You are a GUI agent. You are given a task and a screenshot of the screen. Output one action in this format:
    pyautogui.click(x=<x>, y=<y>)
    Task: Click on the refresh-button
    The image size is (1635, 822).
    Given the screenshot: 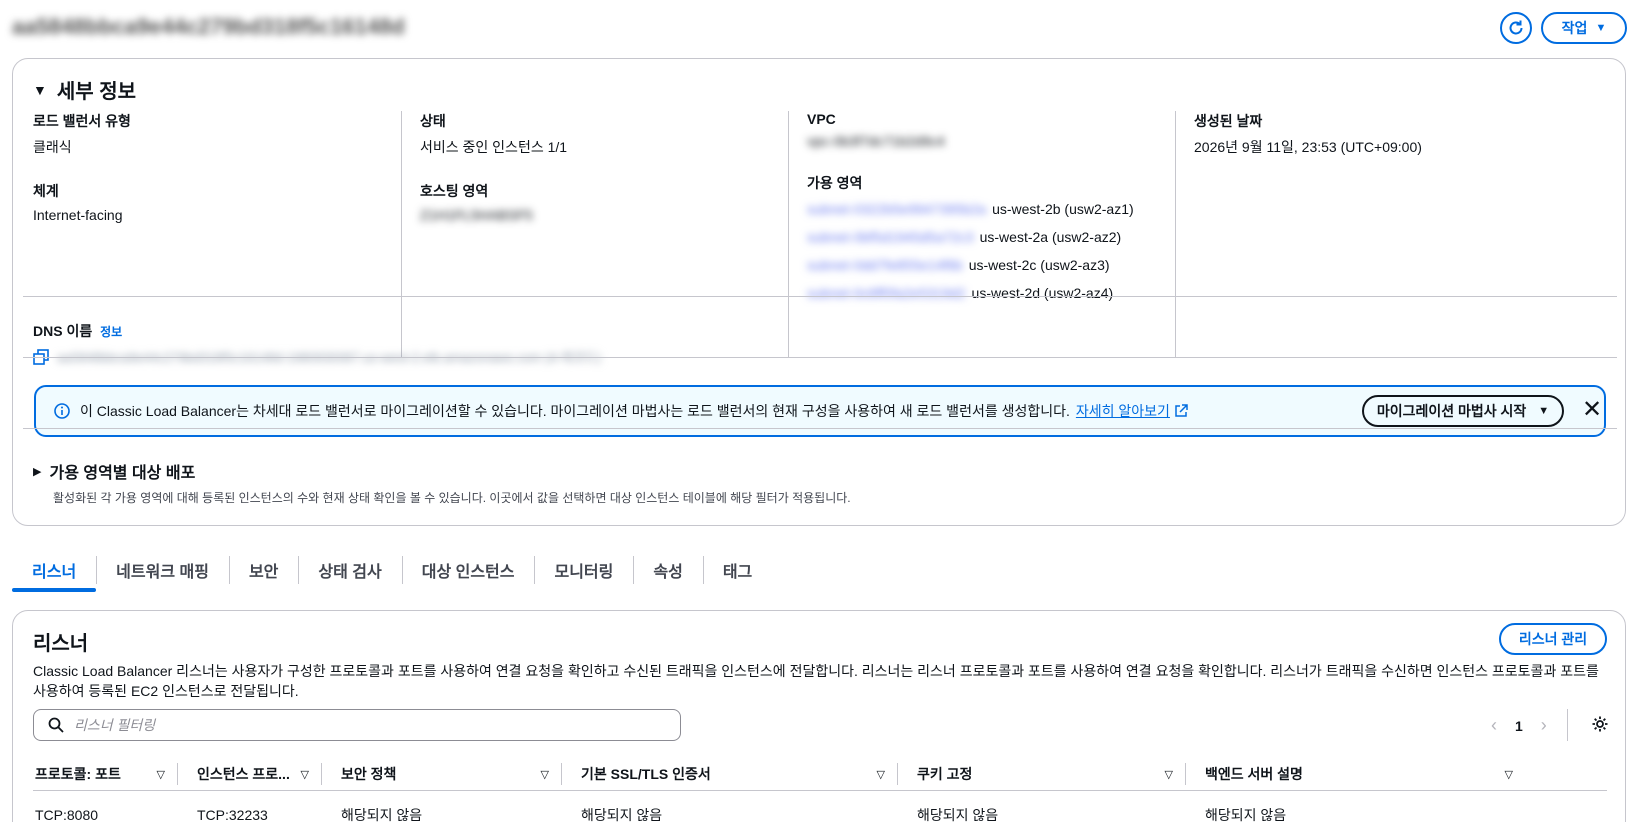 What is the action you would take?
    pyautogui.click(x=1516, y=28)
    